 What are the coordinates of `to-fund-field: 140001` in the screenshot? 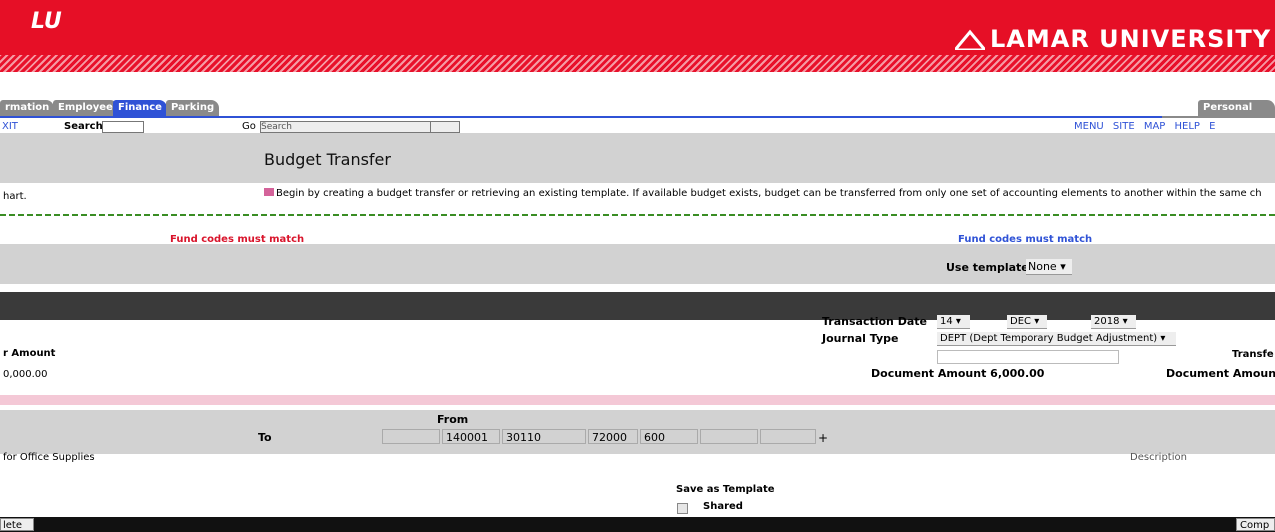 It's located at (471, 436).